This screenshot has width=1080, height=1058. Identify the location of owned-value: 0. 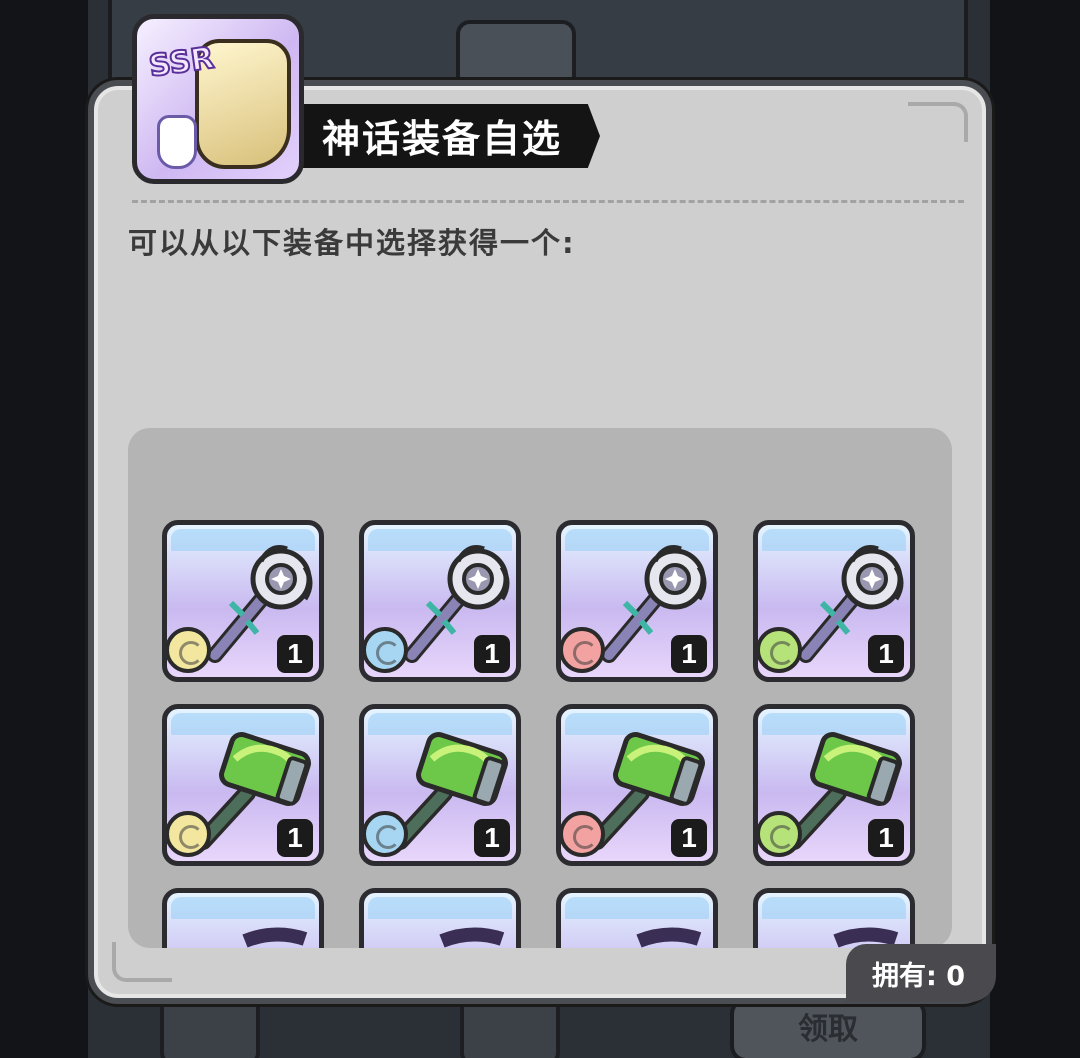
(956, 976).